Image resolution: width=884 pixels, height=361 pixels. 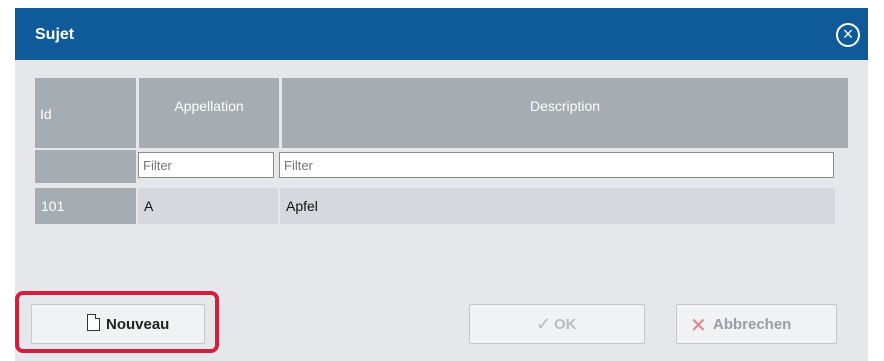 What do you see at coordinates (85, 113) in the screenshot?
I see `column-header-id: Id` at bounding box center [85, 113].